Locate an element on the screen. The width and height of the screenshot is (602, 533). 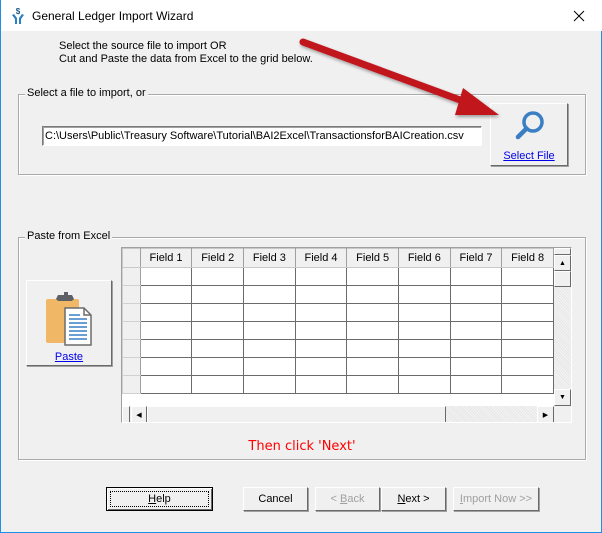
back-button: < Back is located at coordinates (347, 499).